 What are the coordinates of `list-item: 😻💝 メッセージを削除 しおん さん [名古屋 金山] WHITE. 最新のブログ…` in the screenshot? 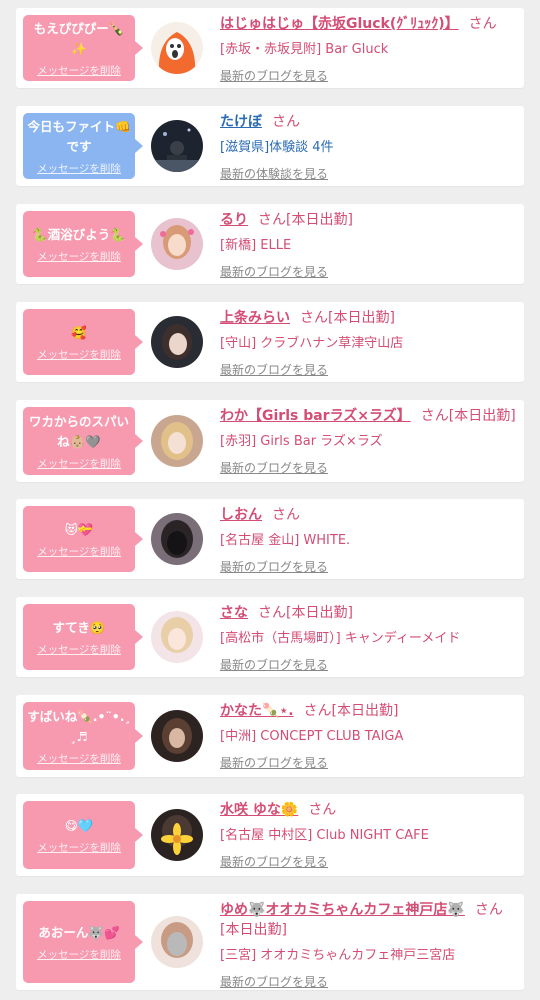 It's located at (270, 539).